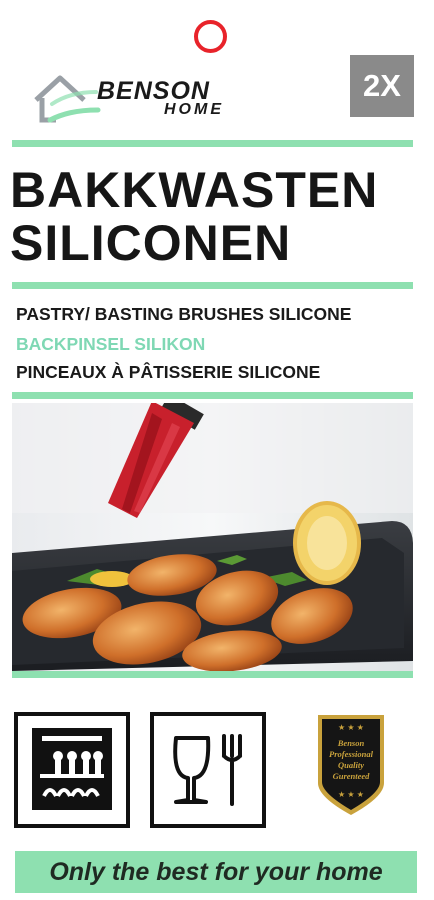 Image resolution: width=434 pixels, height=900 pixels. I want to click on subtitle-english: PASTRY/ BASTING BRUSHES SILICONE, so click(184, 314).